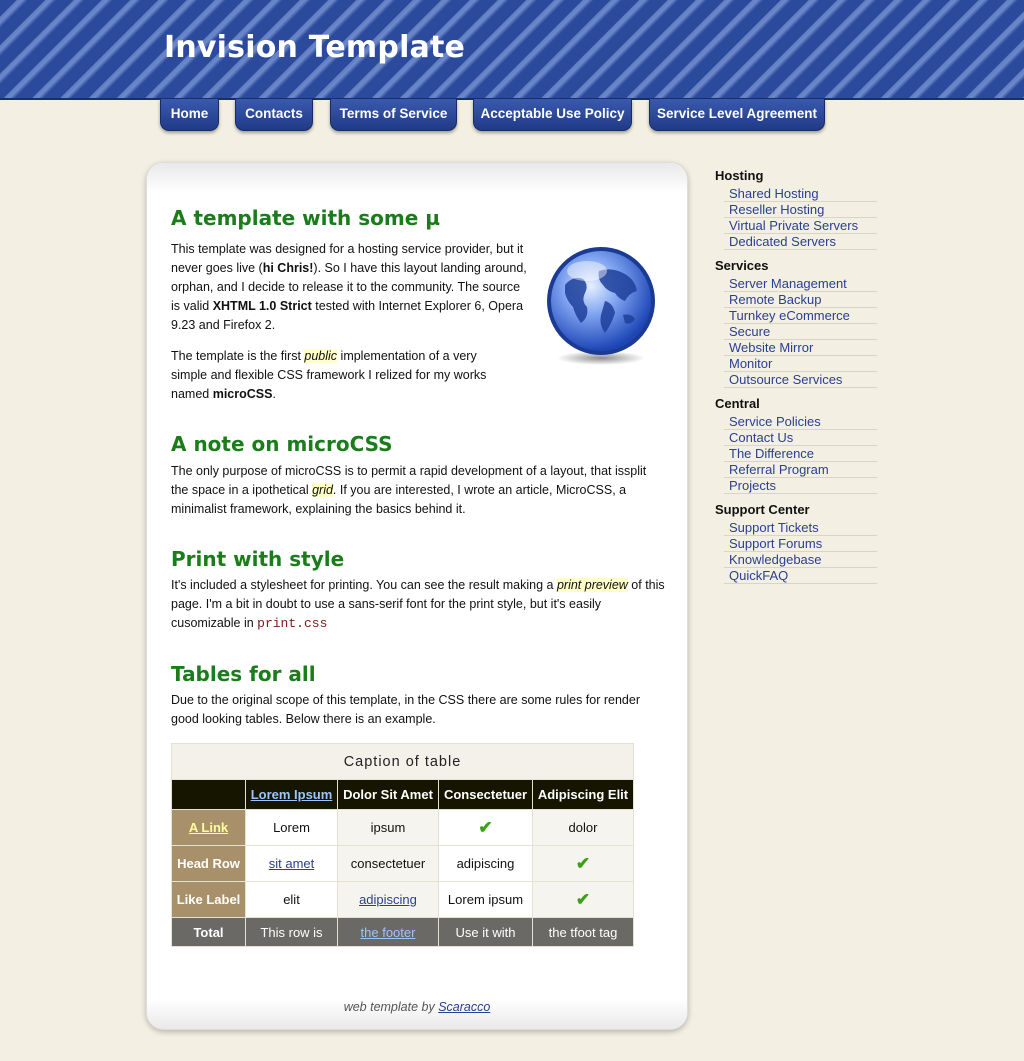  I want to click on table-header-cell: Dolor Sit Amet, so click(388, 794).